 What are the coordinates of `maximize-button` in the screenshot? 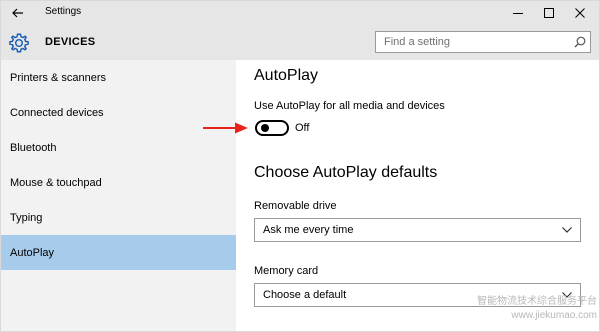 It's located at (549, 13).